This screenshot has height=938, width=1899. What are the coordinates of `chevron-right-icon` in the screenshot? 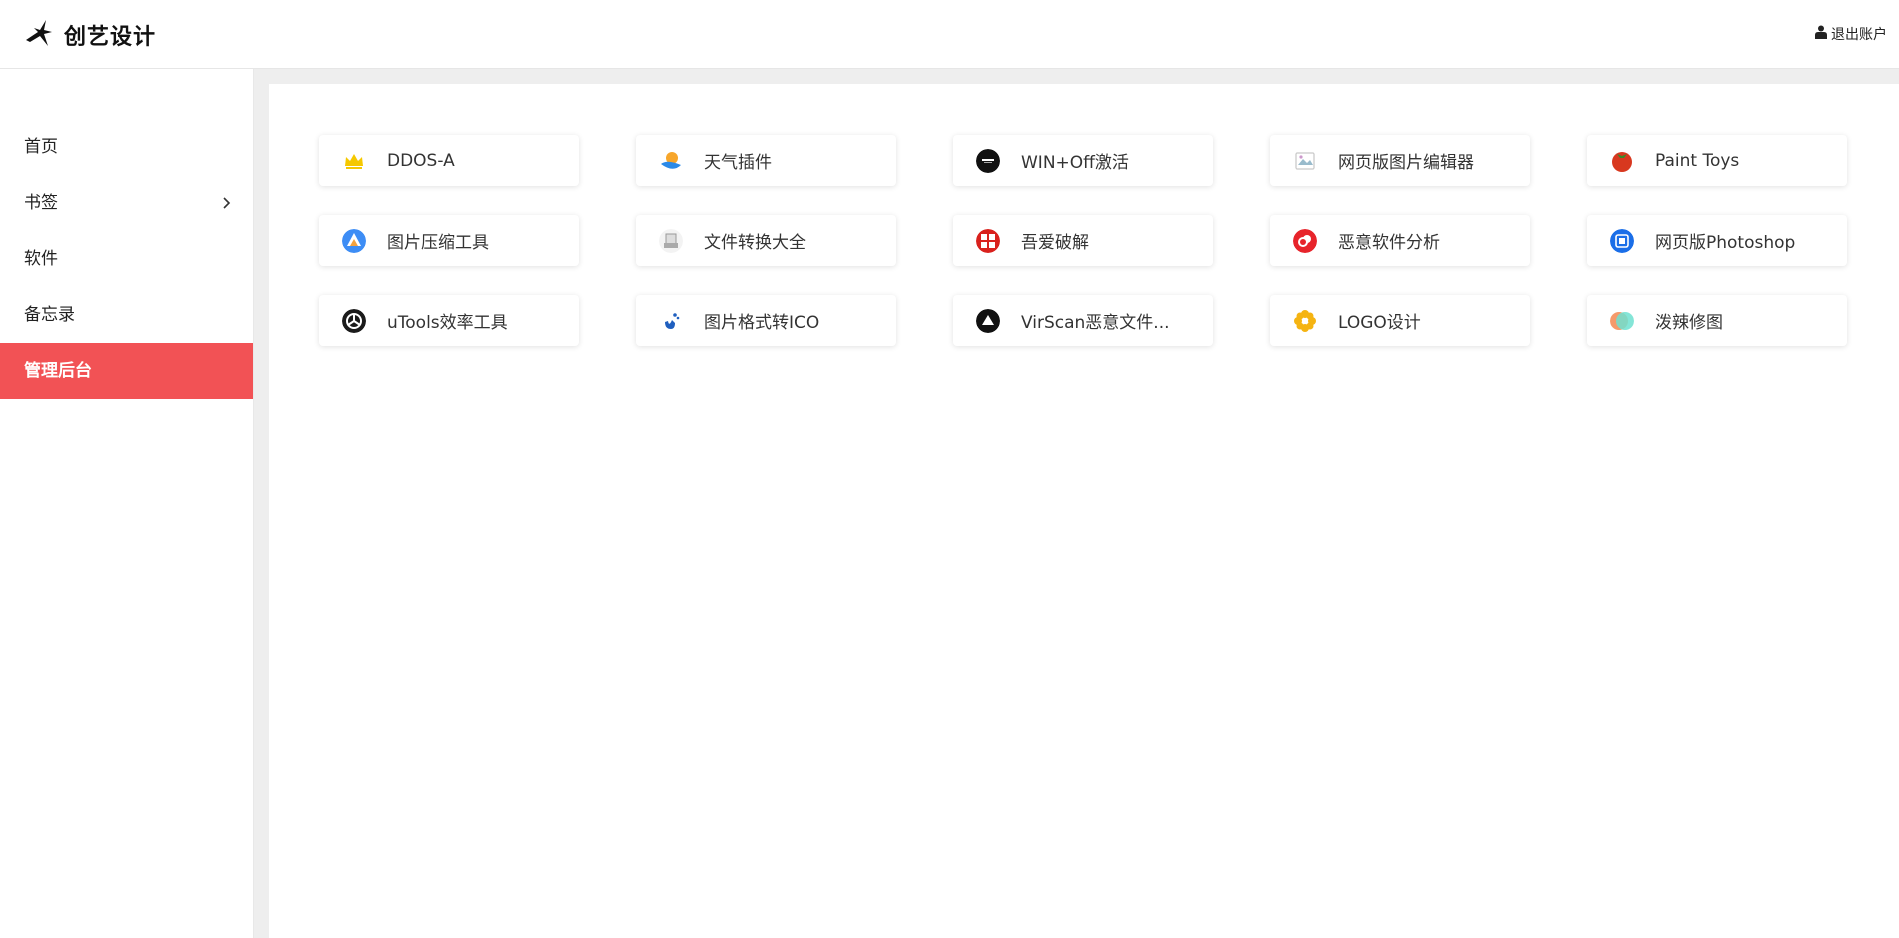 It's located at (227, 203).